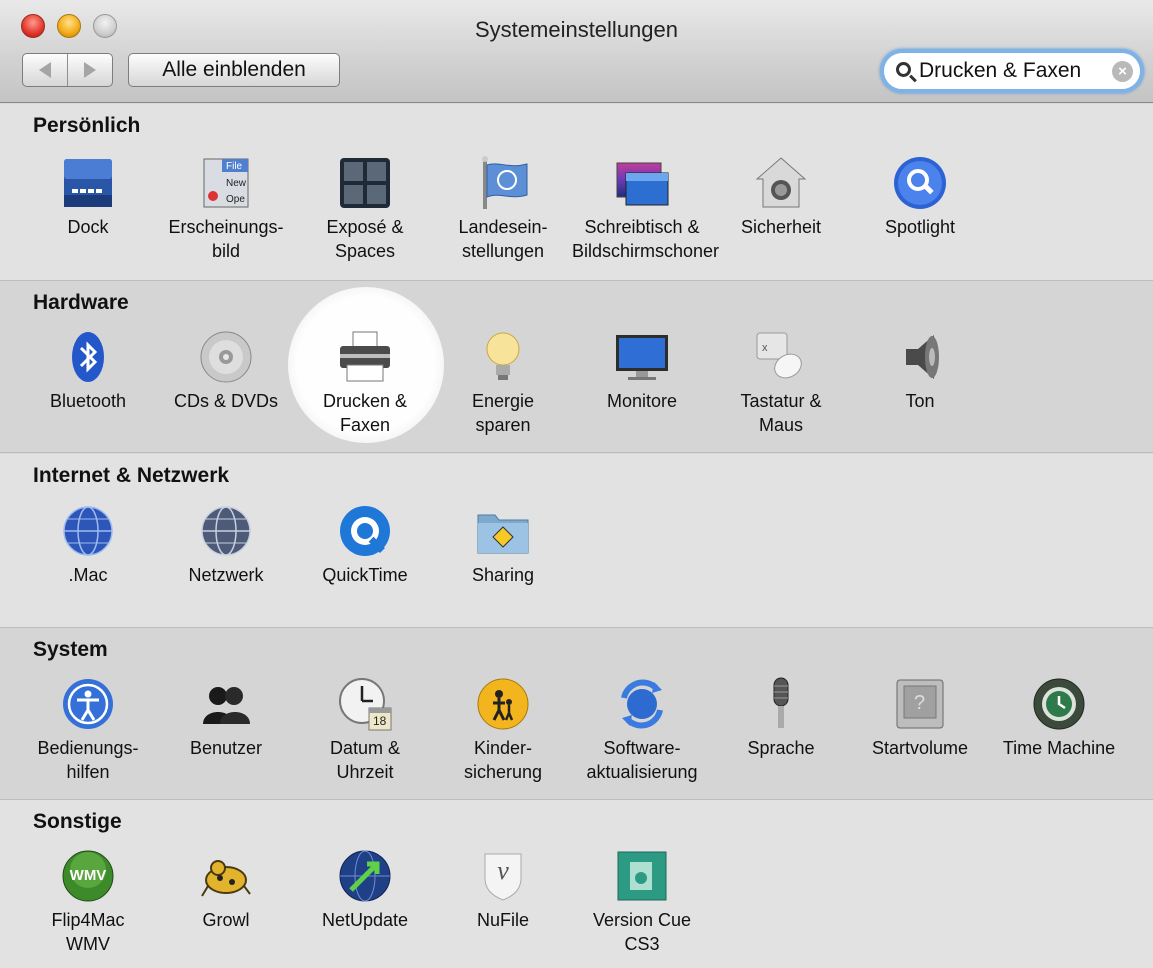  Describe the element at coordinates (131, 475) in the screenshot. I see `section-title: Internet & Netzwerk` at that location.